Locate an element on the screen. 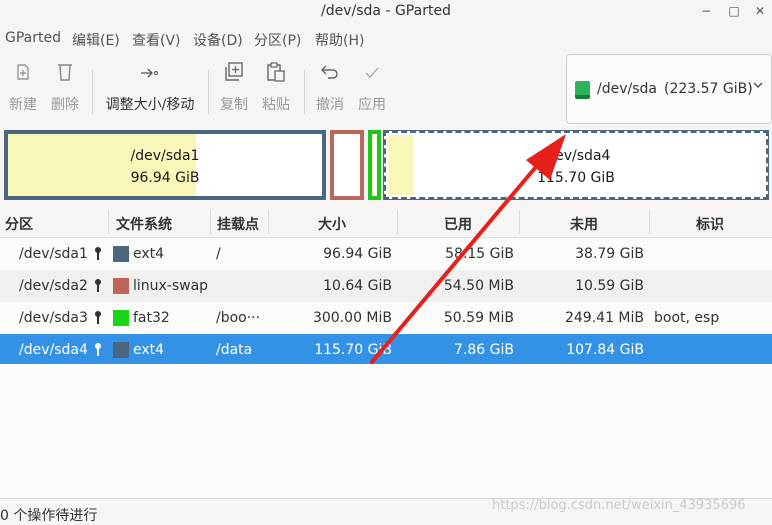 This screenshot has width=772, height=525. diskmap-sda1-size: 96.94 GiB is located at coordinates (165, 178).